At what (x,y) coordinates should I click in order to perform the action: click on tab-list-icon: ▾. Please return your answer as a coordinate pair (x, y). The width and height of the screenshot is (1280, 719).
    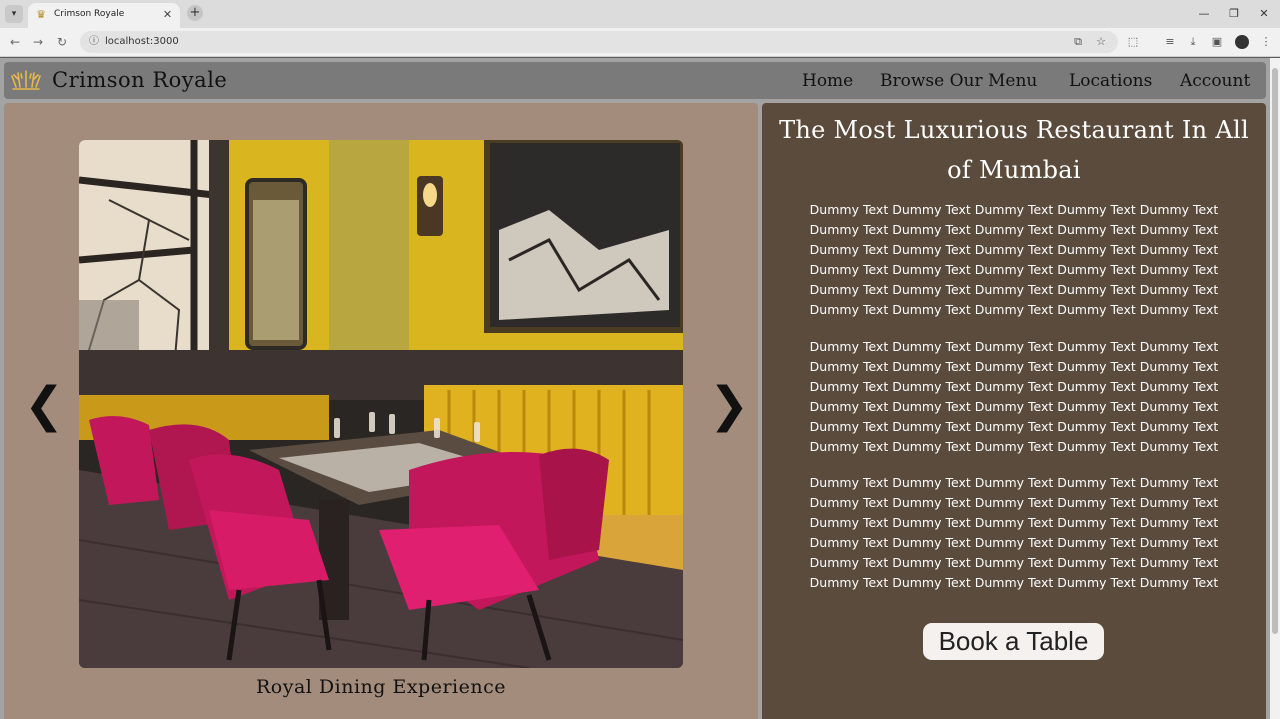
    Looking at the image, I should click on (14, 14).